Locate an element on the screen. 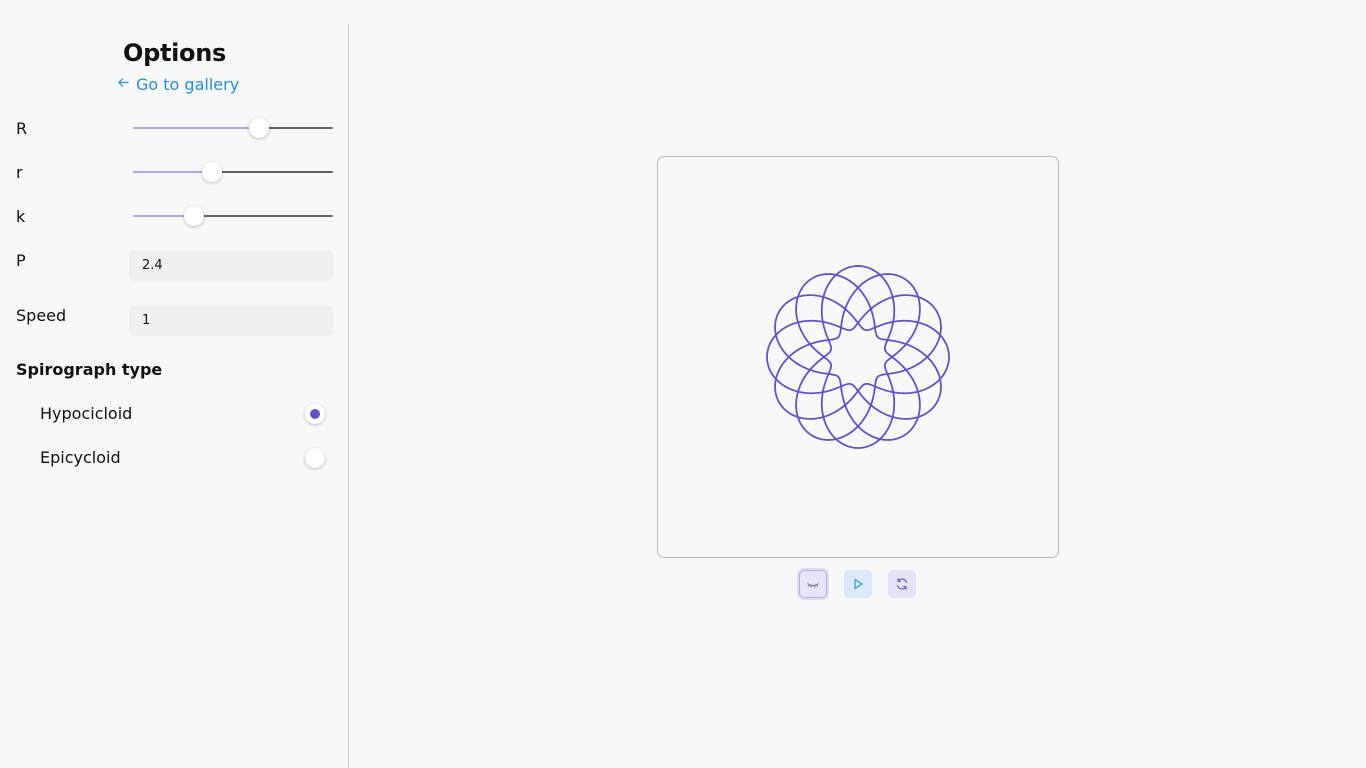 Image resolution: width=1366 pixels, height=768 pixels. spirograph-drawing is located at coordinates (858, 357).